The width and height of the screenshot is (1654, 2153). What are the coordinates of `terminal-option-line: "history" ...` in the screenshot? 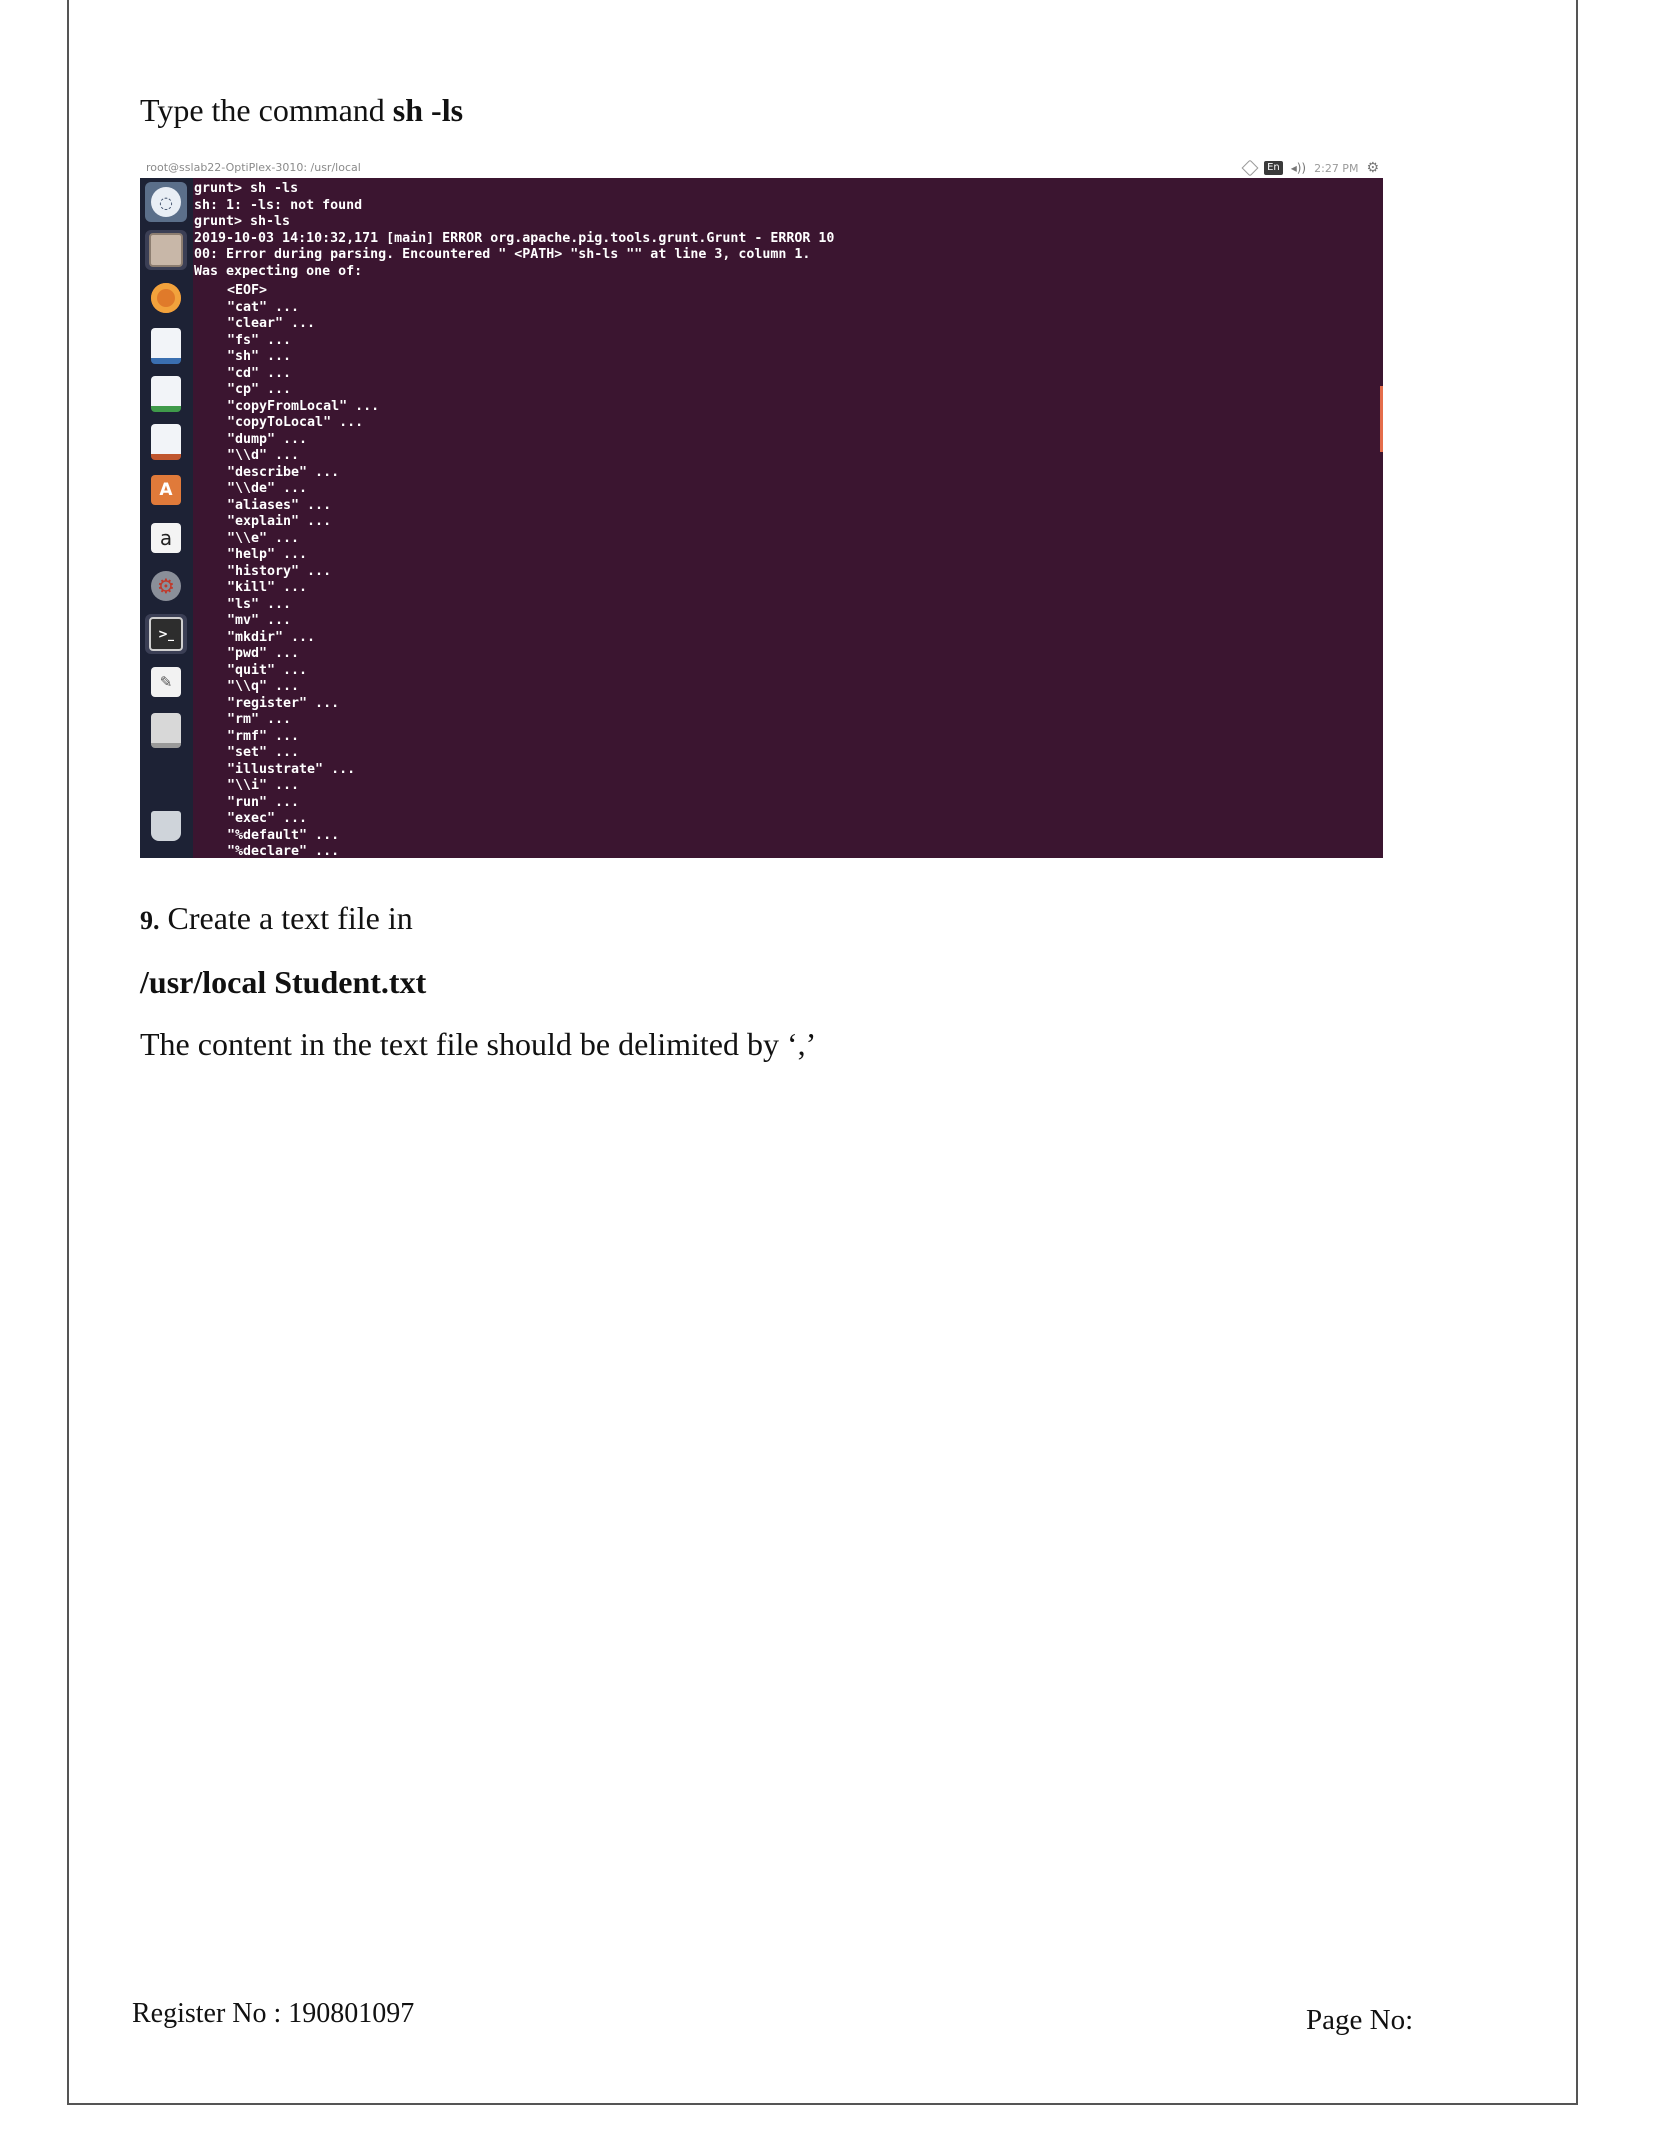 It's located at (279, 571).